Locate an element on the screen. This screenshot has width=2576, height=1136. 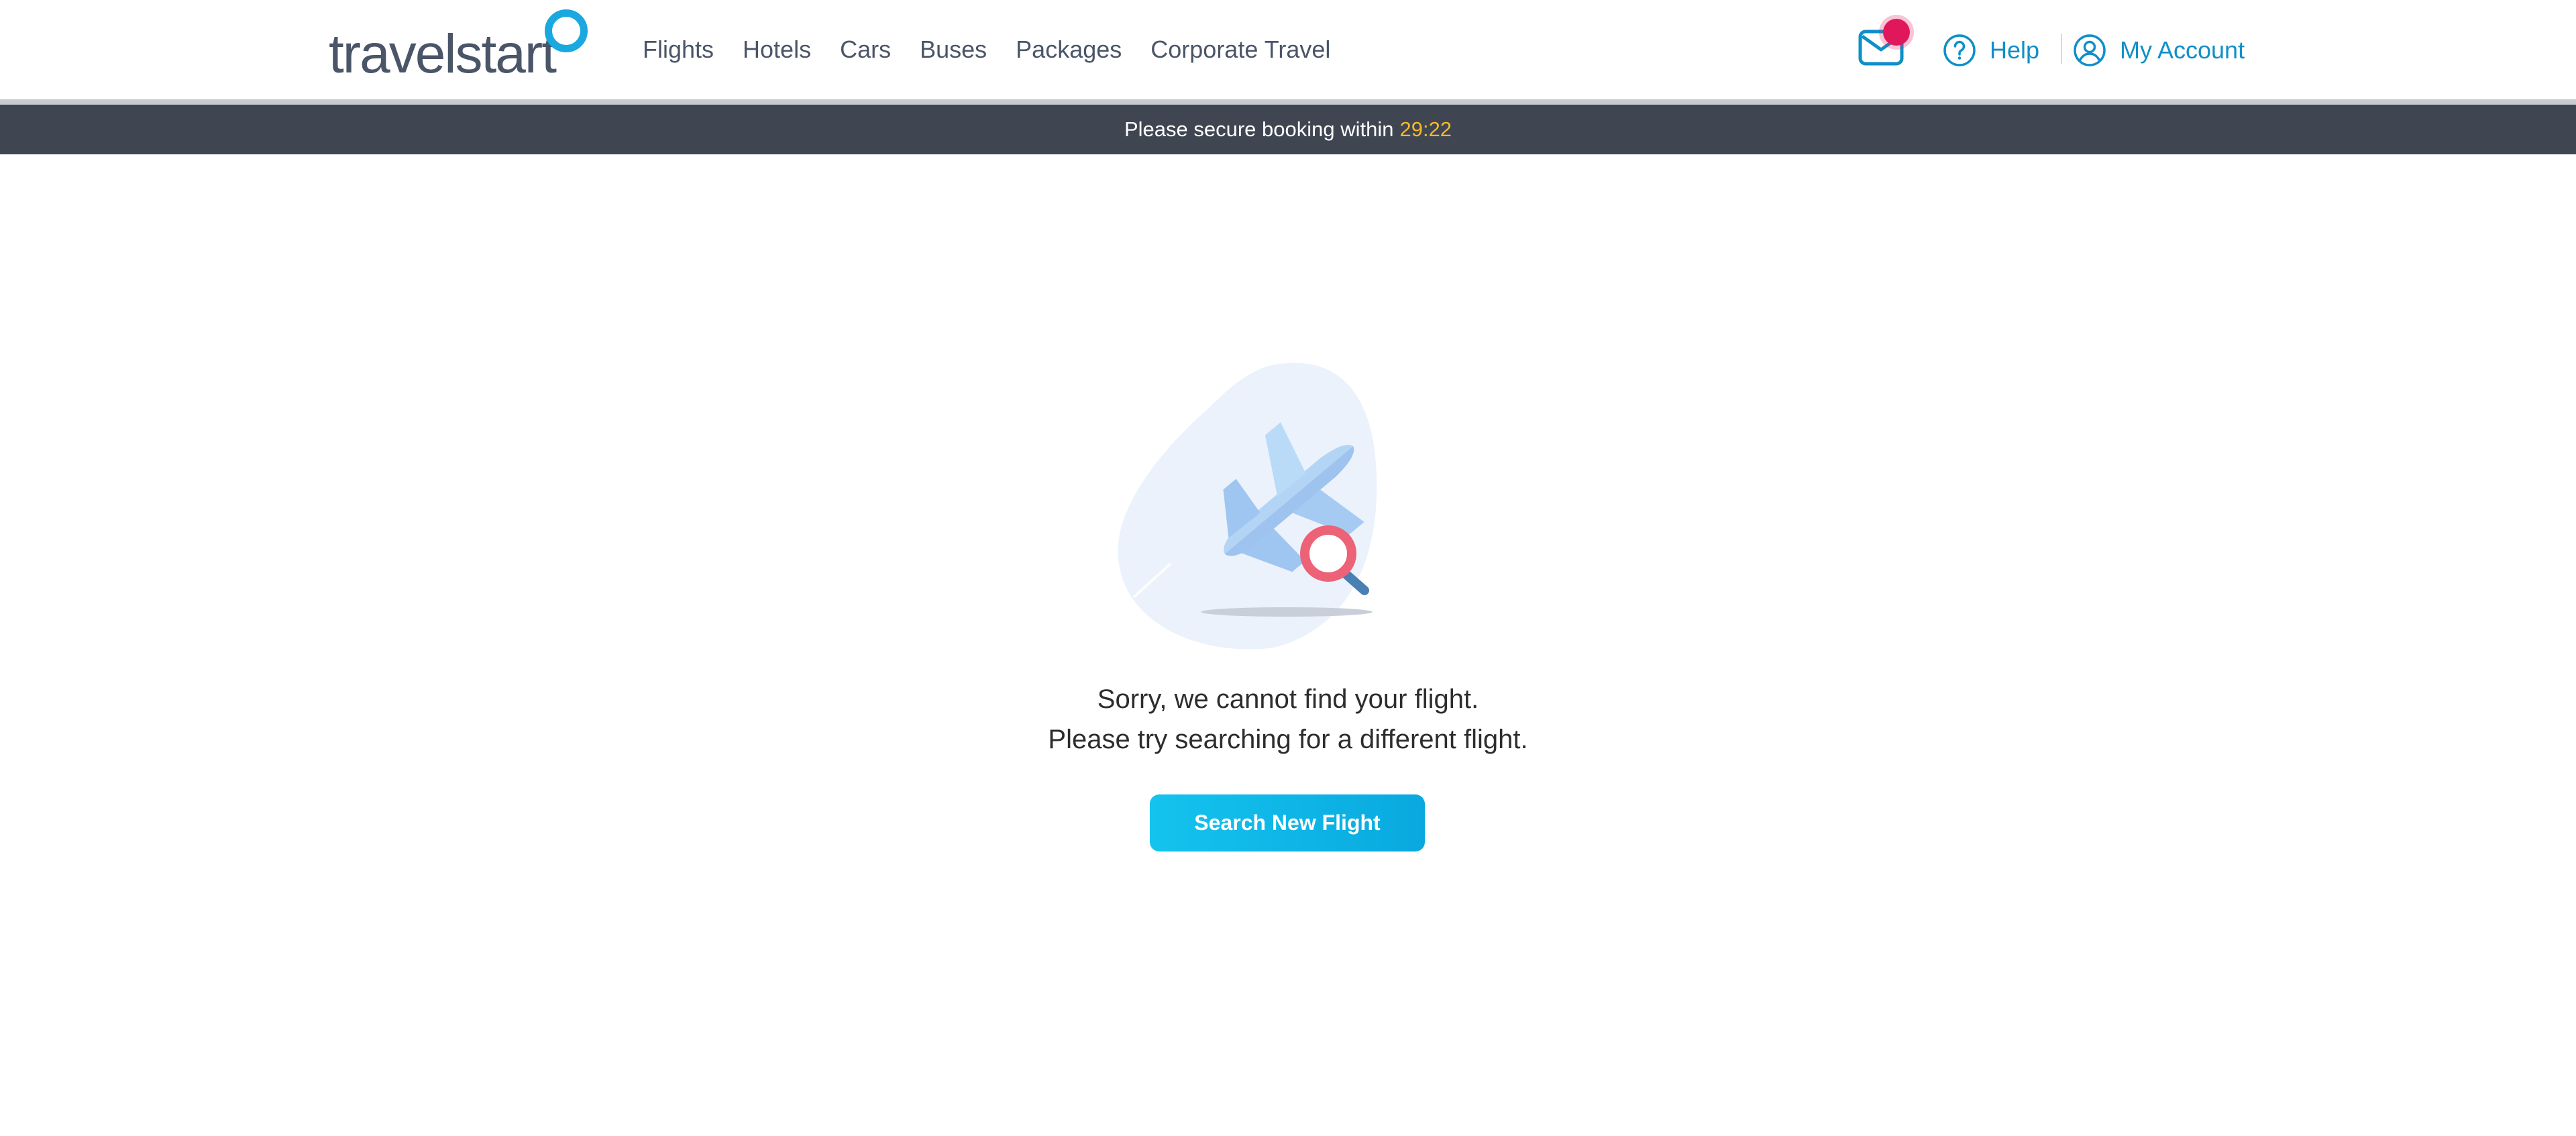
travelstart-logo: travelstart is located at coordinates (458, 47).